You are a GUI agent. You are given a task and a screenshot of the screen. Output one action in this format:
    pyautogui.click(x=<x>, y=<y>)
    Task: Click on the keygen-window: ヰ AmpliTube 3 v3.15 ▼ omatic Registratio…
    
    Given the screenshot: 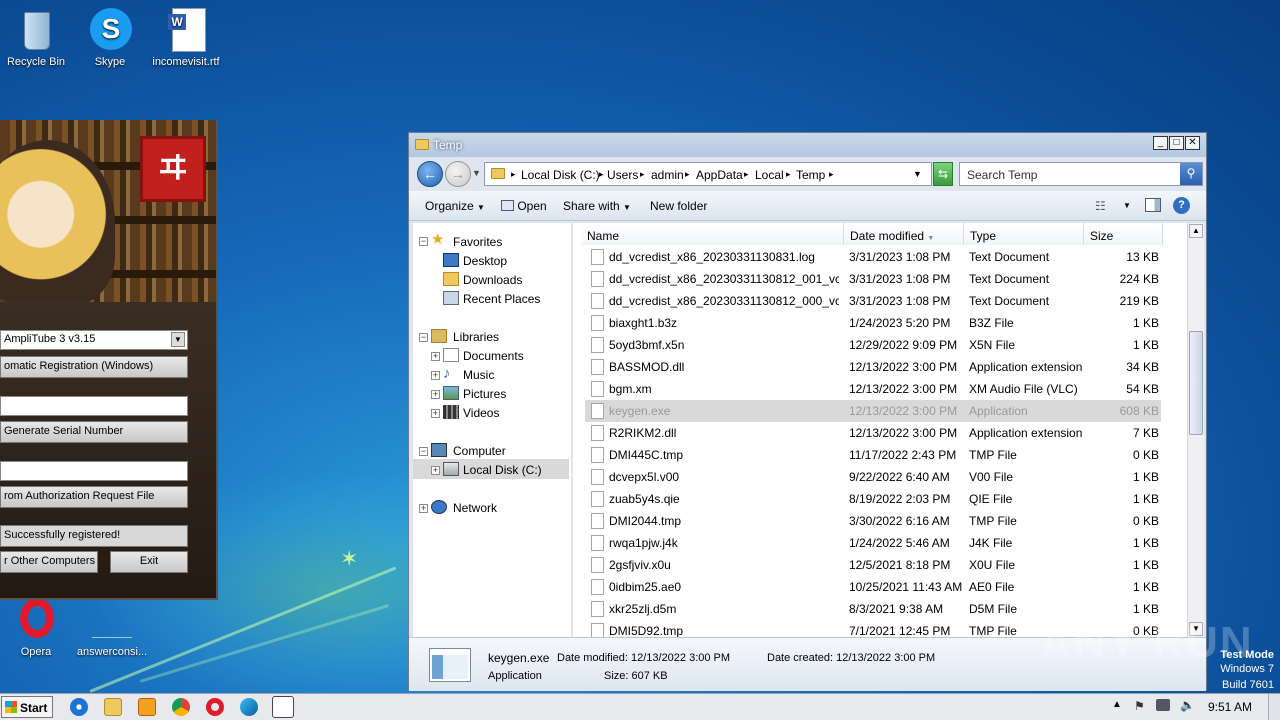 What is the action you would take?
    pyautogui.click(x=109, y=360)
    